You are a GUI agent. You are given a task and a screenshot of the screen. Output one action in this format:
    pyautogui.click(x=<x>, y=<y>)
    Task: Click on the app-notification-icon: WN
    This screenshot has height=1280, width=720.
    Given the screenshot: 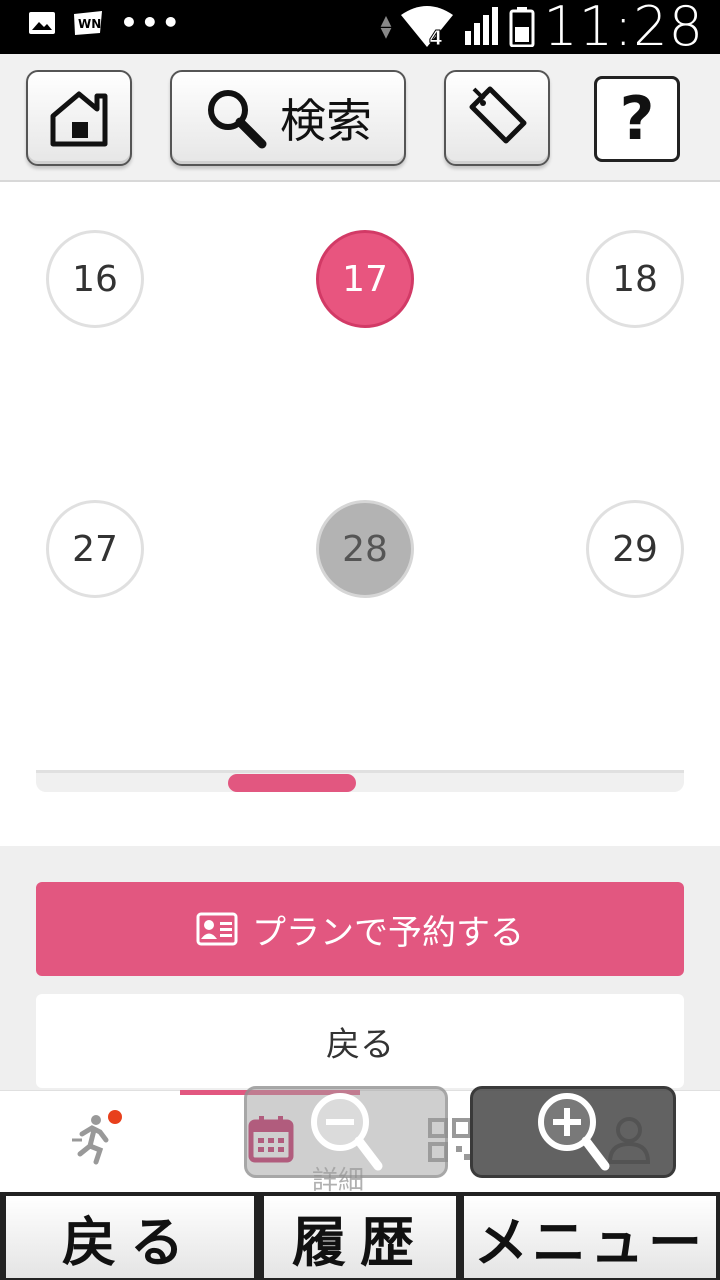 What is the action you would take?
    pyautogui.click(x=88, y=23)
    